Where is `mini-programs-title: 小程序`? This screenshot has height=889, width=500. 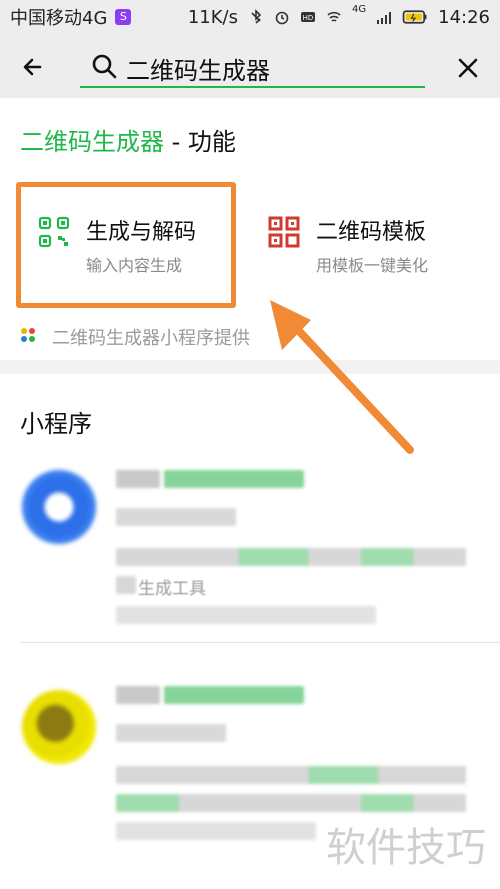 mini-programs-title: 小程序 is located at coordinates (56, 424).